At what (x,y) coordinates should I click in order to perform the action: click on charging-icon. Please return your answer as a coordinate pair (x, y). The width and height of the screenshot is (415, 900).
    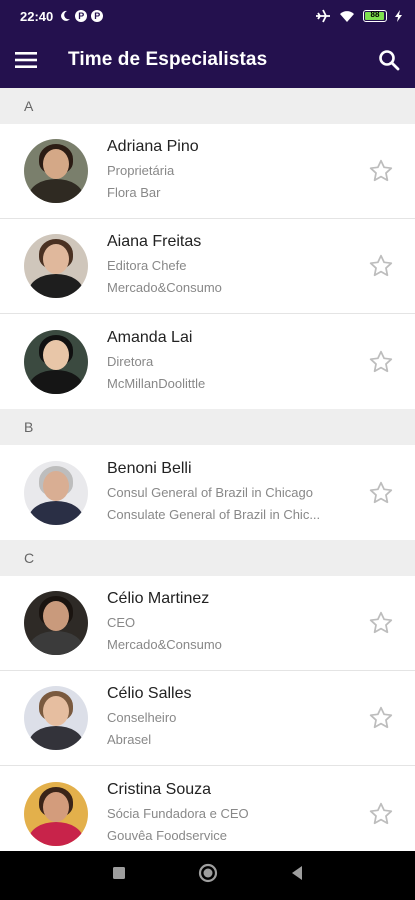
    Looking at the image, I should click on (398, 16).